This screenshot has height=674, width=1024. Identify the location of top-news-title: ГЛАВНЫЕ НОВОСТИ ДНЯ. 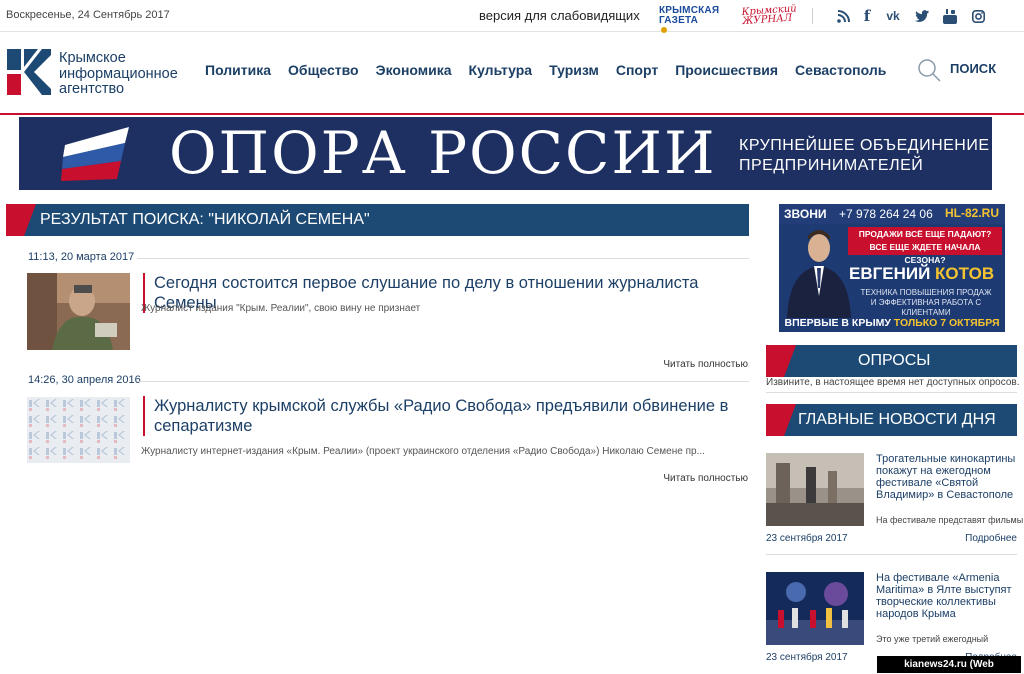
(897, 419).